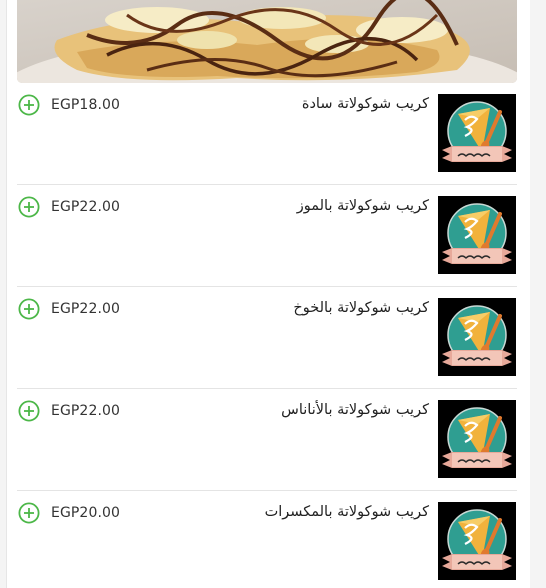  Describe the element at coordinates (361, 308) in the screenshot. I see `item-name: كريب شوكولاتة بالخوخ` at that location.